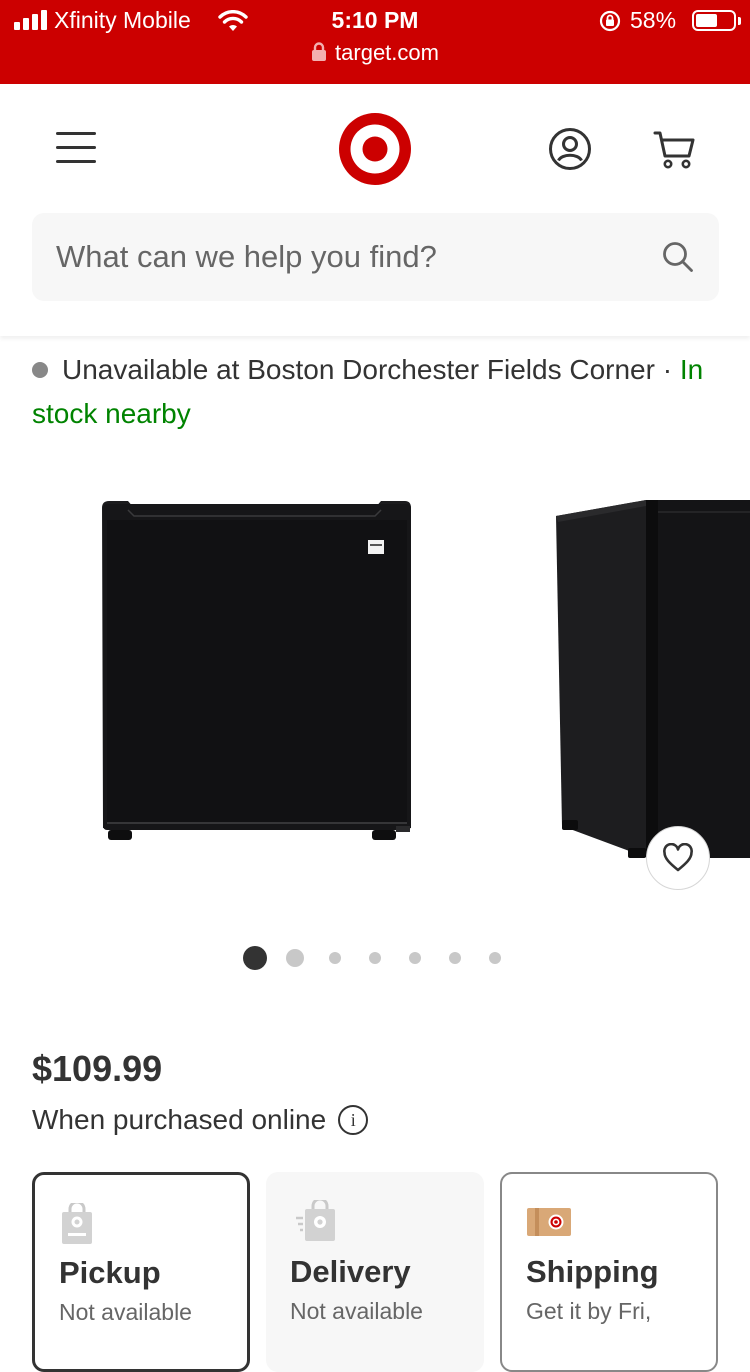 The width and height of the screenshot is (750, 1372). Describe the element at coordinates (350, 1271) in the screenshot. I see `fulfillment-title: Delivery` at that location.